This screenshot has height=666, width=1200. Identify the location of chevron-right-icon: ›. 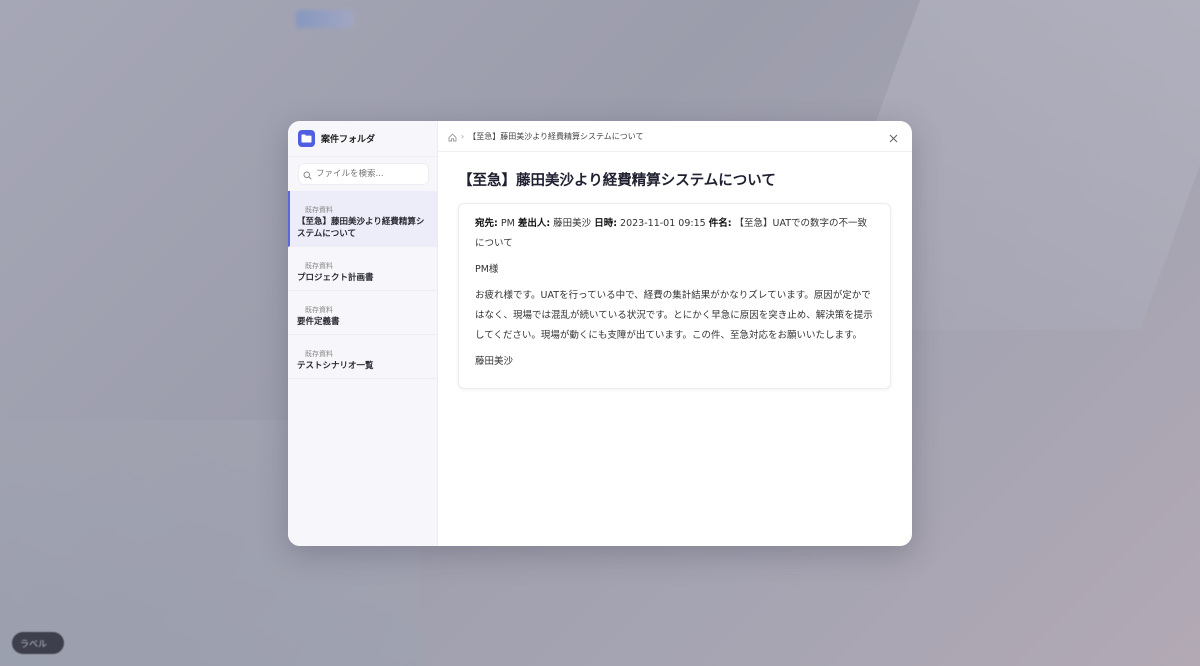
(463, 136).